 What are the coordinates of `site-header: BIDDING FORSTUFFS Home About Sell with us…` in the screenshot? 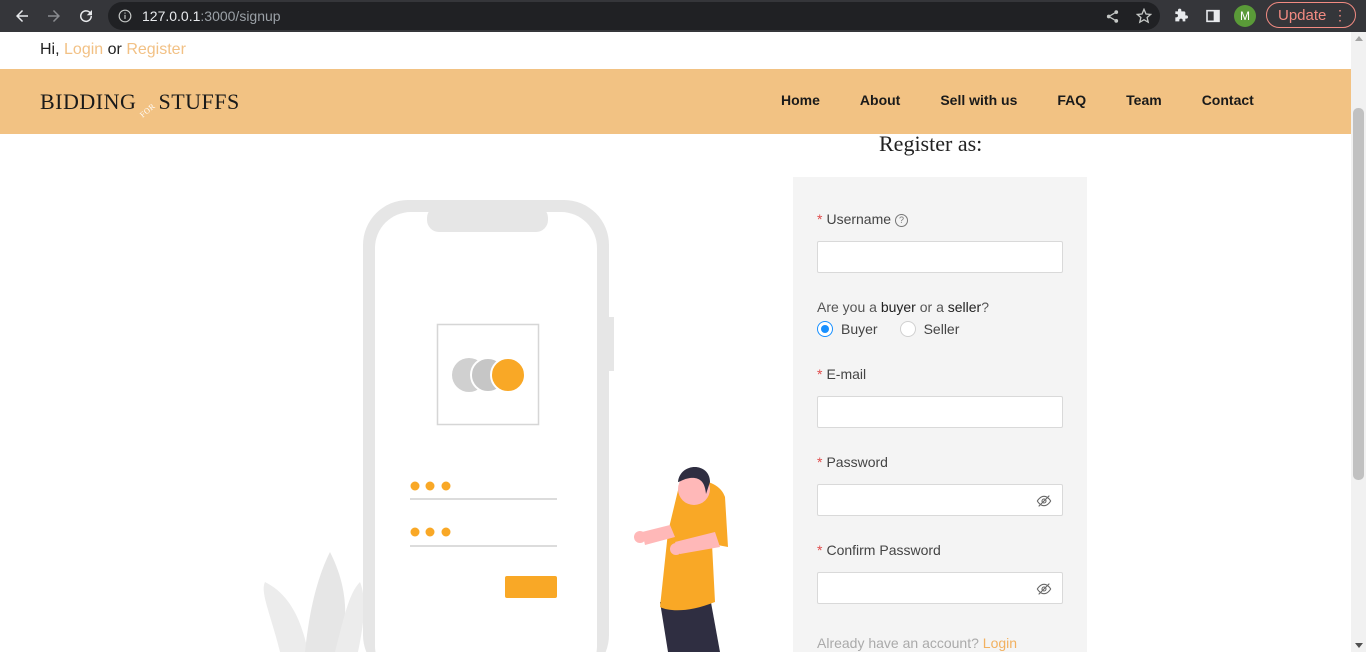 It's located at (675, 101).